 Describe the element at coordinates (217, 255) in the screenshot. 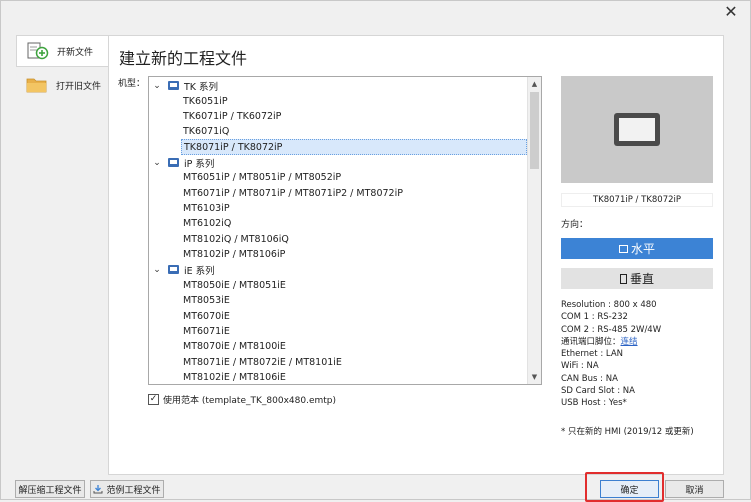

I see `tree-item: MT8102iP / MT8106iP` at that location.